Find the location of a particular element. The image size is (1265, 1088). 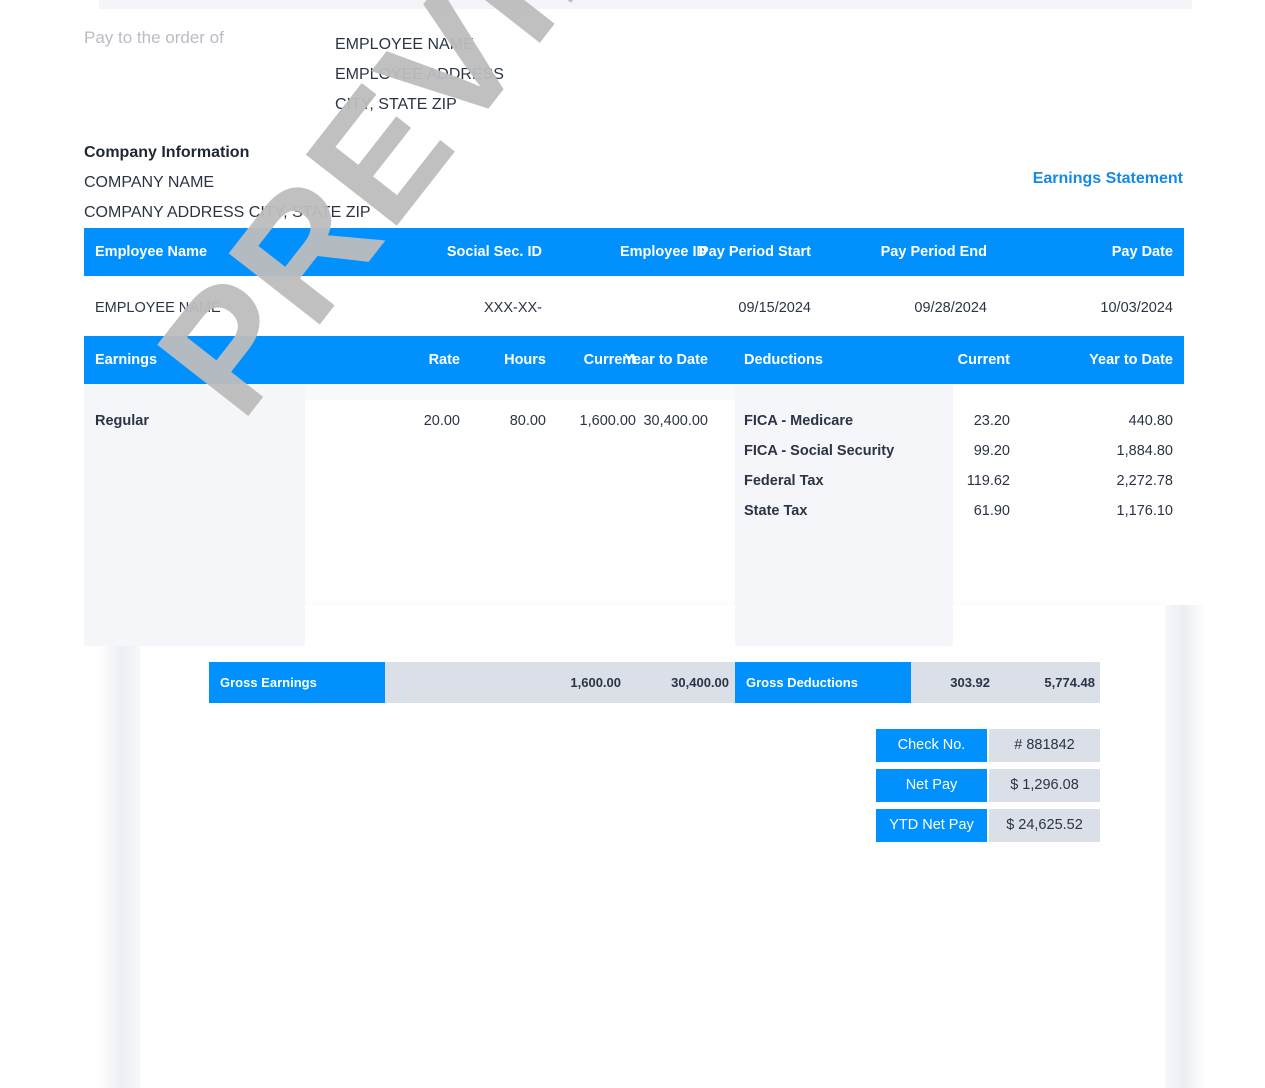

summary-label-ytd-net-pay: YTD Net Pay is located at coordinates (931, 825).